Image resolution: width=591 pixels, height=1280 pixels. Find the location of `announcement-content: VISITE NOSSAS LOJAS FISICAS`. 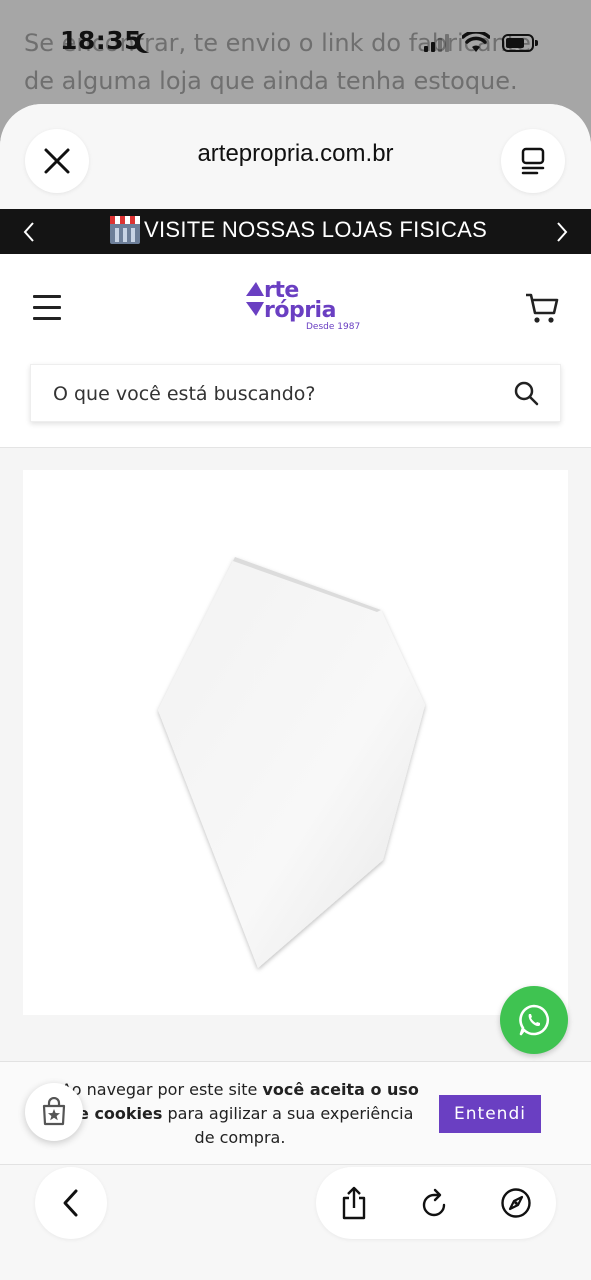

announcement-content: VISITE NOSSAS LOJAS FISICAS is located at coordinates (300, 230).